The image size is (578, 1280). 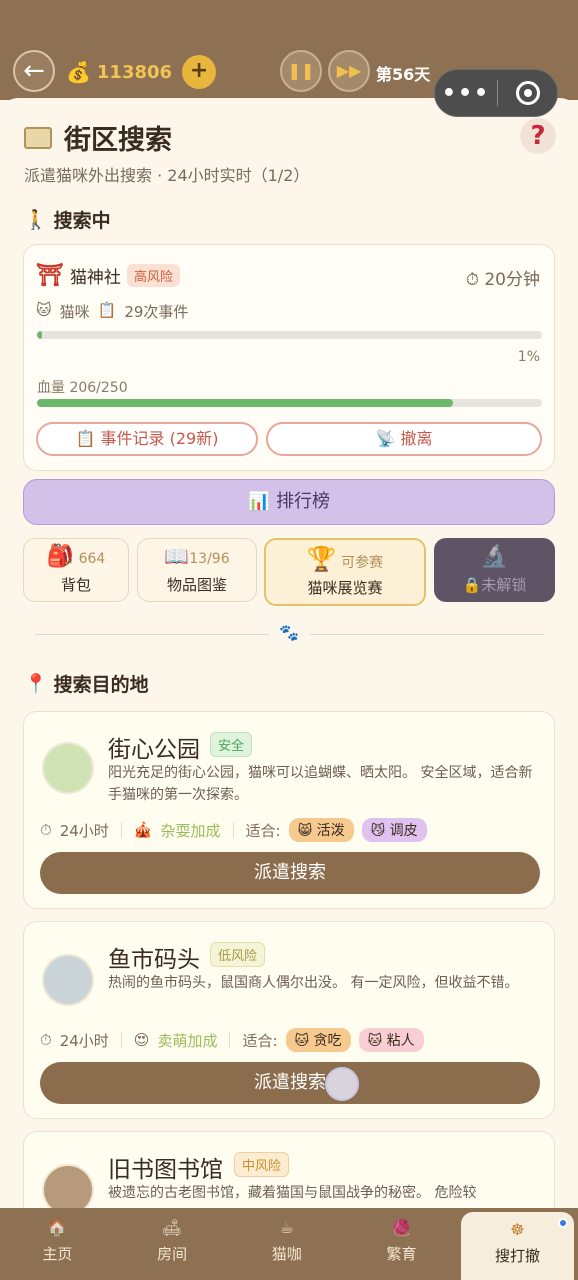 I want to click on trait-tag: 😼 调皮, so click(x=394, y=830).